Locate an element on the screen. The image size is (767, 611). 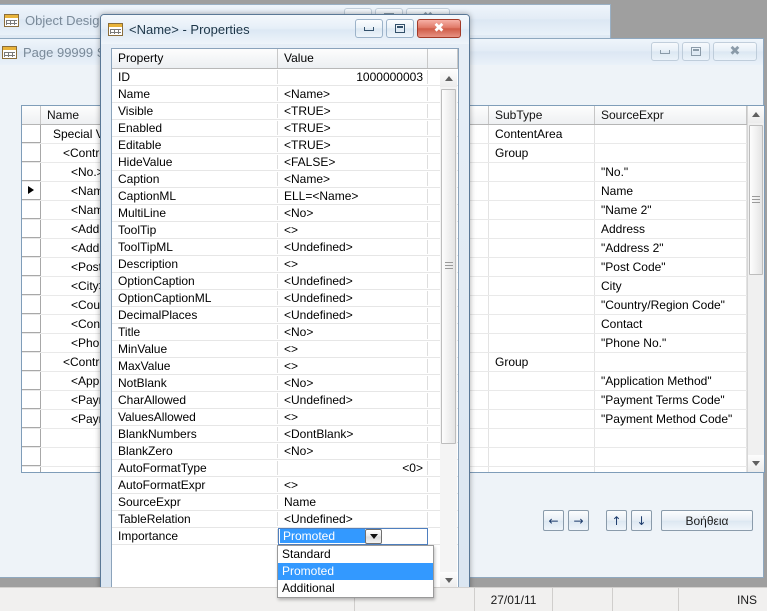
property-row: CharAllowed <Undefined> is located at coordinates (285, 400).